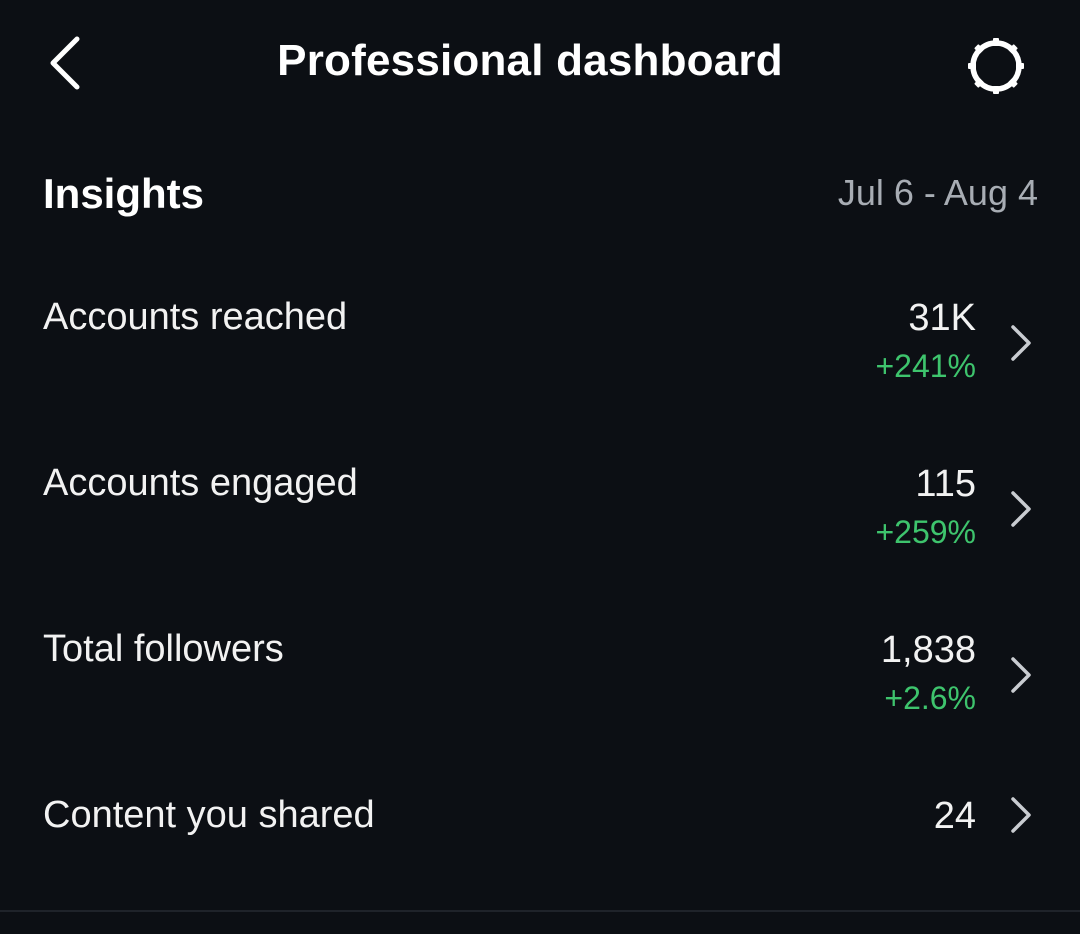  Describe the element at coordinates (540, 698) in the screenshot. I see `row-total-followers: Total followers 1,838 +2.6%` at that location.